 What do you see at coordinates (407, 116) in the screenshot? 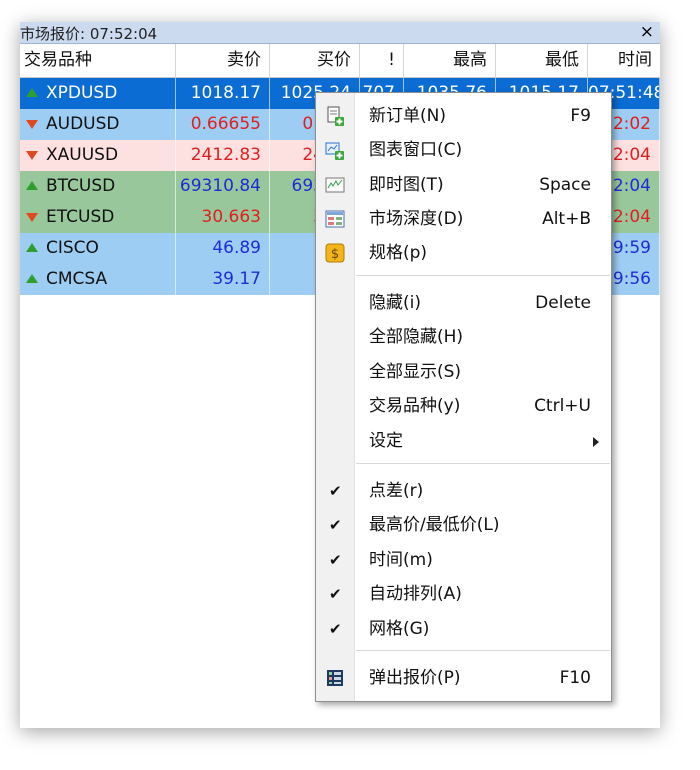
I see `menu-item-label: 新订单(N)` at bounding box center [407, 116].